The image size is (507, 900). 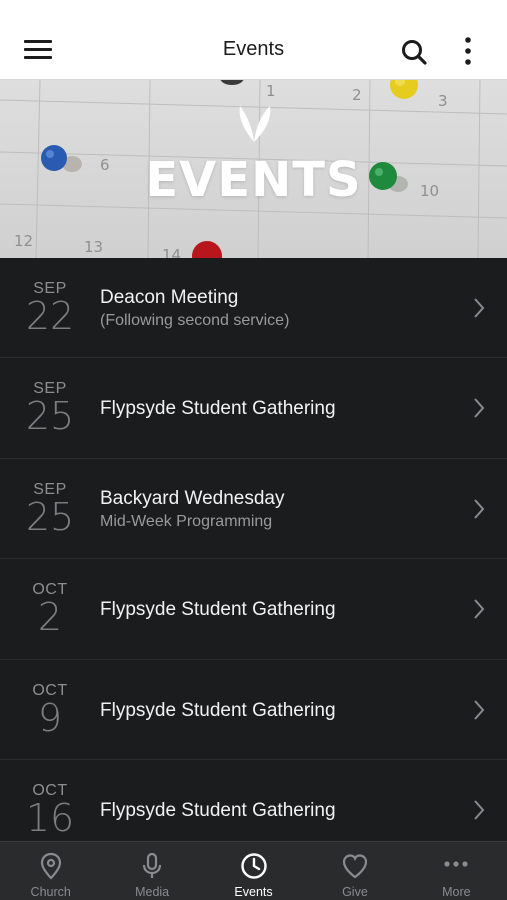 I want to click on event-day: 22, so click(x=50, y=316).